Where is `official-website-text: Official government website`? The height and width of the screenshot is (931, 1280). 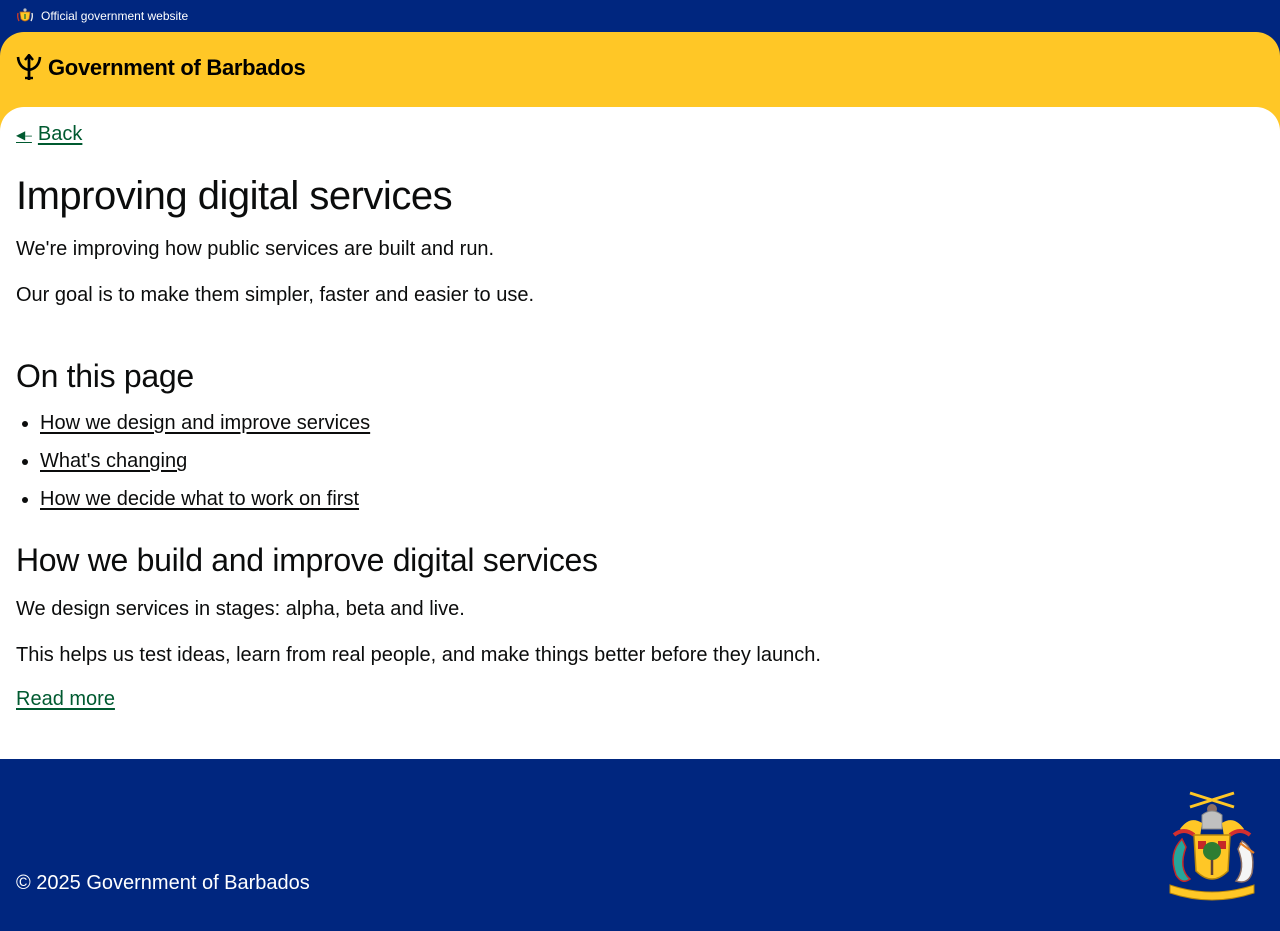 official-website-text: Official government website is located at coordinates (115, 16).